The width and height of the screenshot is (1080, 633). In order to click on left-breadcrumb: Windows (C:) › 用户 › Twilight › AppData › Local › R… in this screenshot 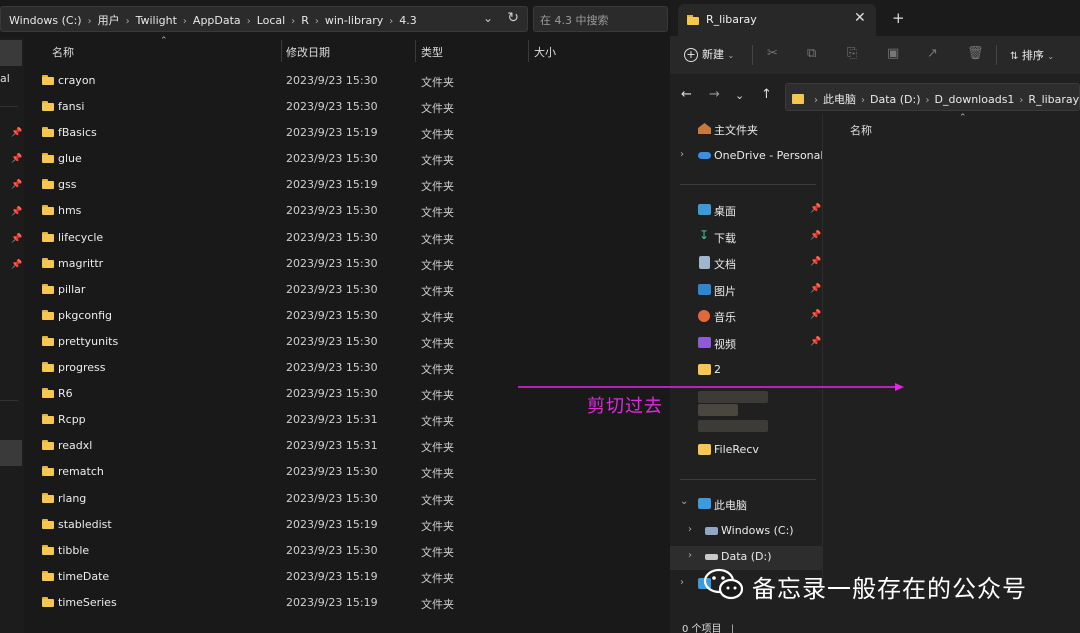, I will do `click(213, 20)`.